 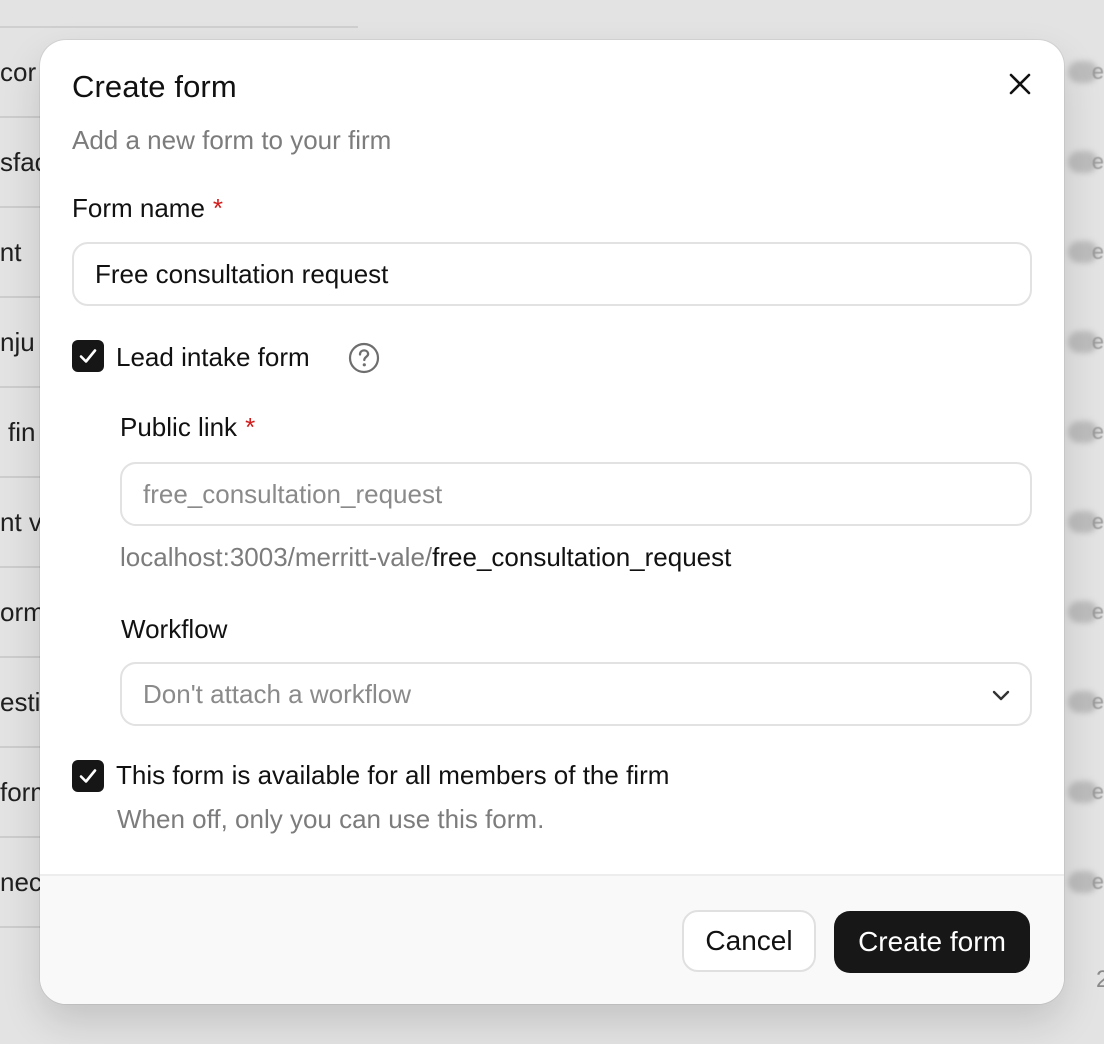 What do you see at coordinates (242, 273) in the screenshot?
I see `form-name-value: Free consultation request` at bounding box center [242, 273].